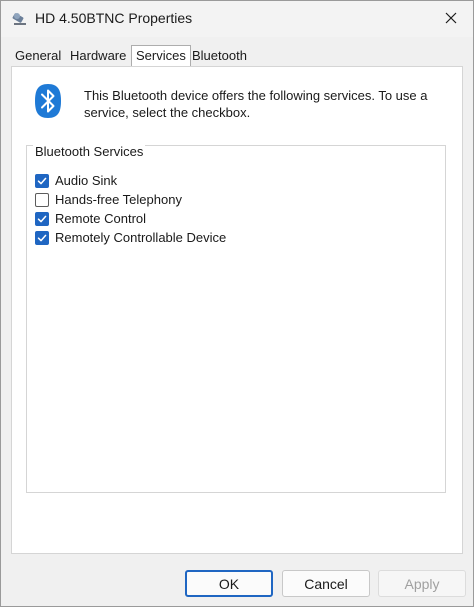 The width and height of the screenshot is (474, 607). Describe the element at coordinates (219, 56) in the screenshot. I see `tab-bluetooth: Bluetooth` at that location.